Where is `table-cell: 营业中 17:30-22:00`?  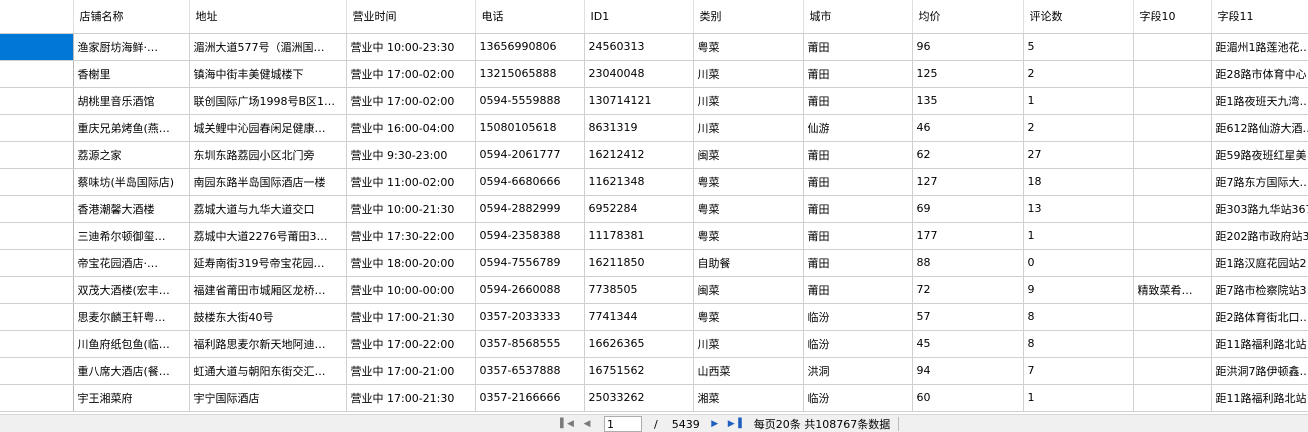
table-cell: 营业中 17:30-22:00 is located at coordinates (411, 236).